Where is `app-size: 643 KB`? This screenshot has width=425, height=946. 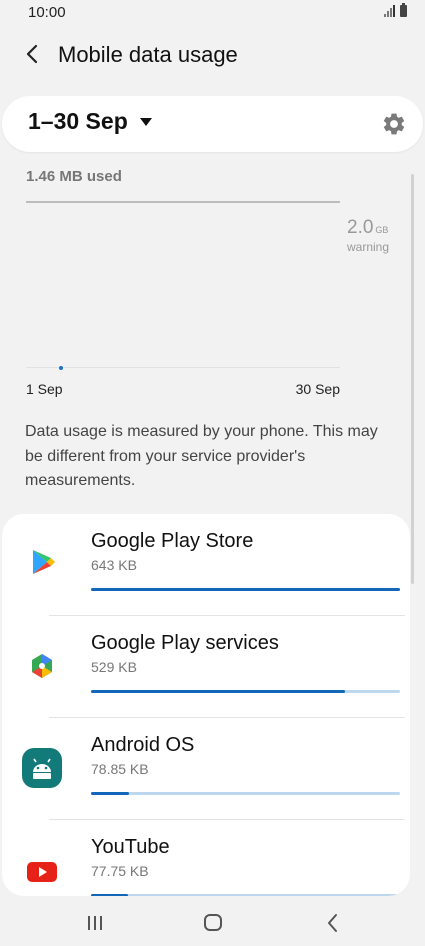 app-size: 643 KB is located at coordinates (114, 565).